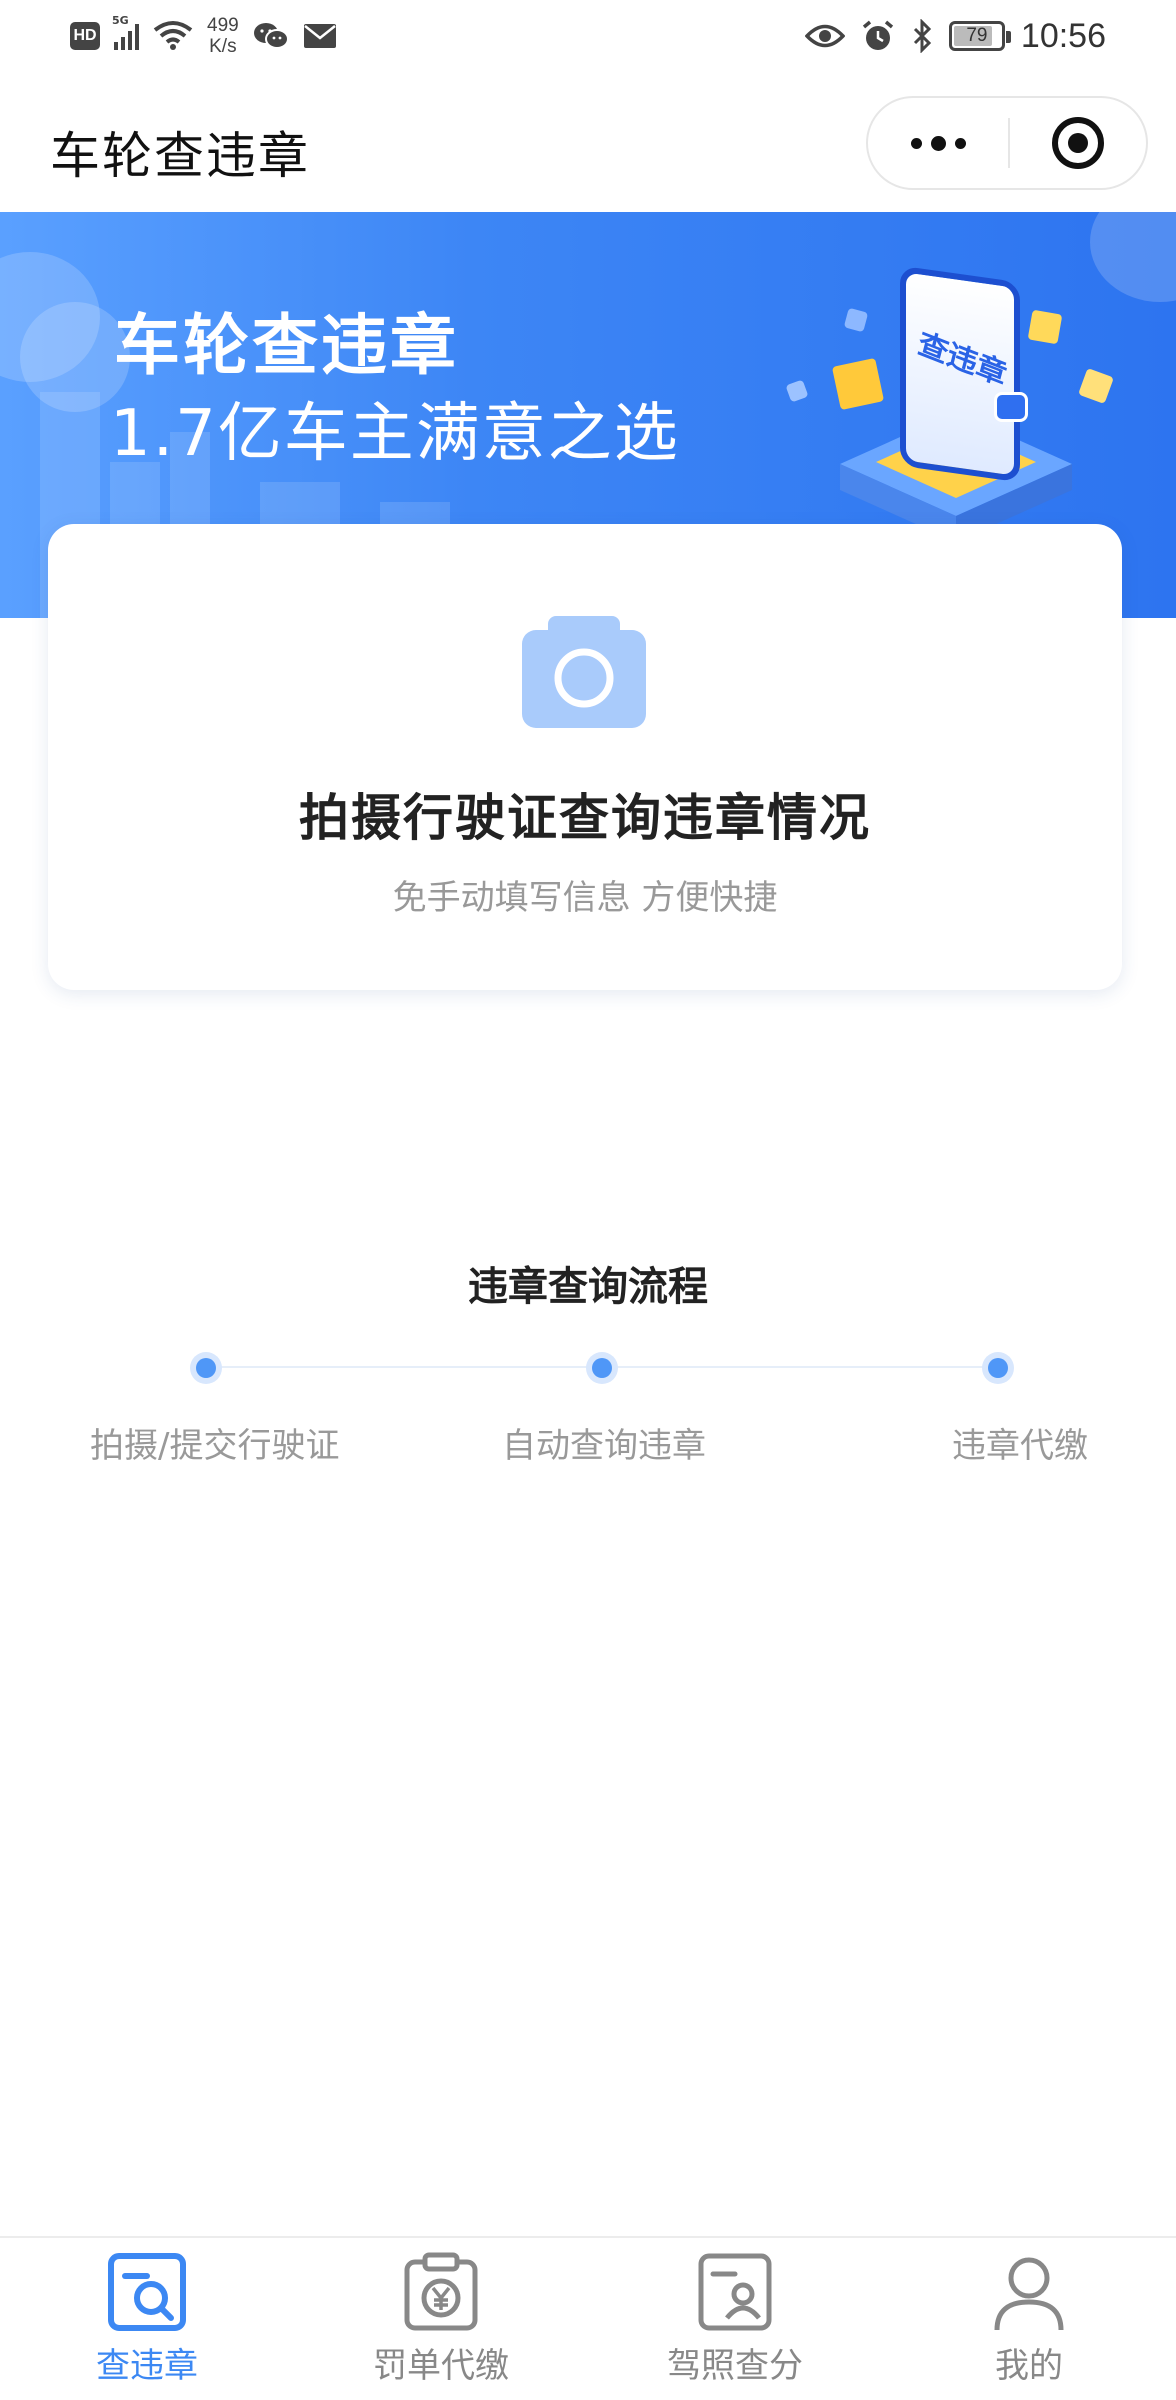  I want to click on battery-icon: 79, so click(979, 36).